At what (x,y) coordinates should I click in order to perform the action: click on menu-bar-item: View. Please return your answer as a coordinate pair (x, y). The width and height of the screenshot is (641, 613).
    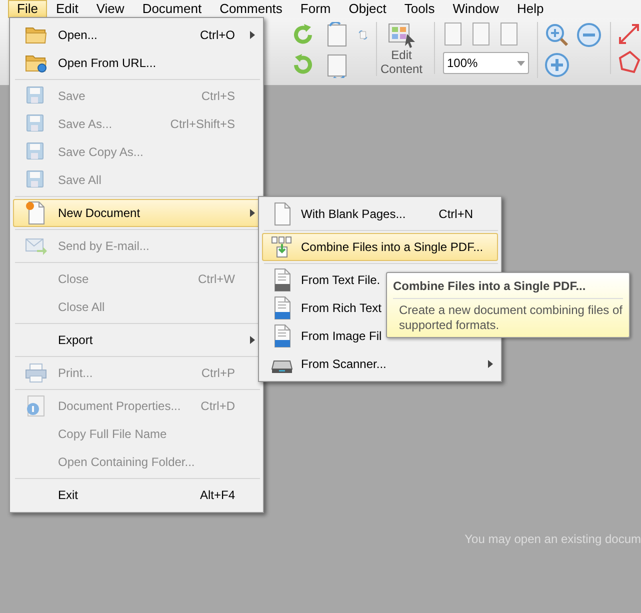
    Looking at the image, I should click on (110, 9).